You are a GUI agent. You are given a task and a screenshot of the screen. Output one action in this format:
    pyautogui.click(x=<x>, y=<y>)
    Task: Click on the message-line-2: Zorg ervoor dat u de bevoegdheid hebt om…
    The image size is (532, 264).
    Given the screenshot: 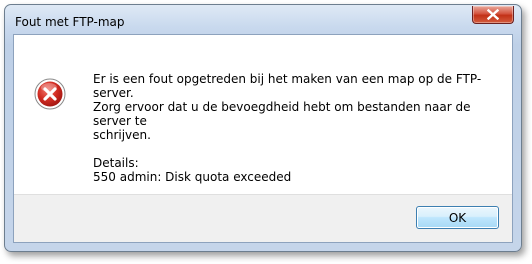 What is the action you would take?
    pyautogui.click(x=282, y=114)
    